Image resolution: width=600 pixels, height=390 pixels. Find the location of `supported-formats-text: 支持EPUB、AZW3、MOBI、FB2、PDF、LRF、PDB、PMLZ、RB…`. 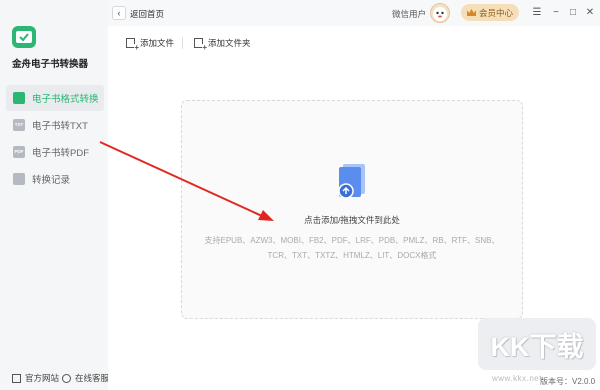

supported-formats-text: 支持EPUB、AZW3、MOBI、FB2、PDF、LRF、PDB、PMLZ、RB… is located at coordinates (352, 240).